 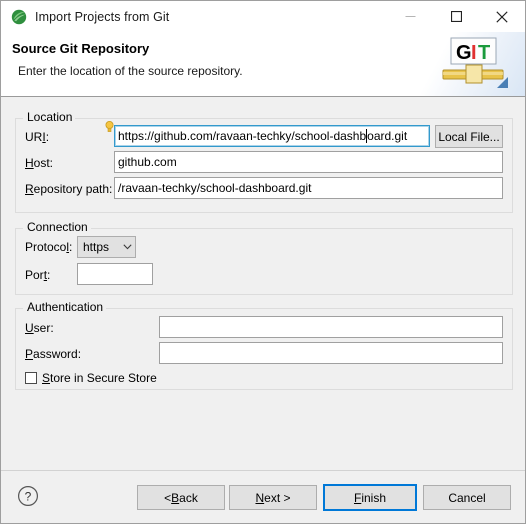 I want to click on password-label: Password:, so click(x=53, y=354).